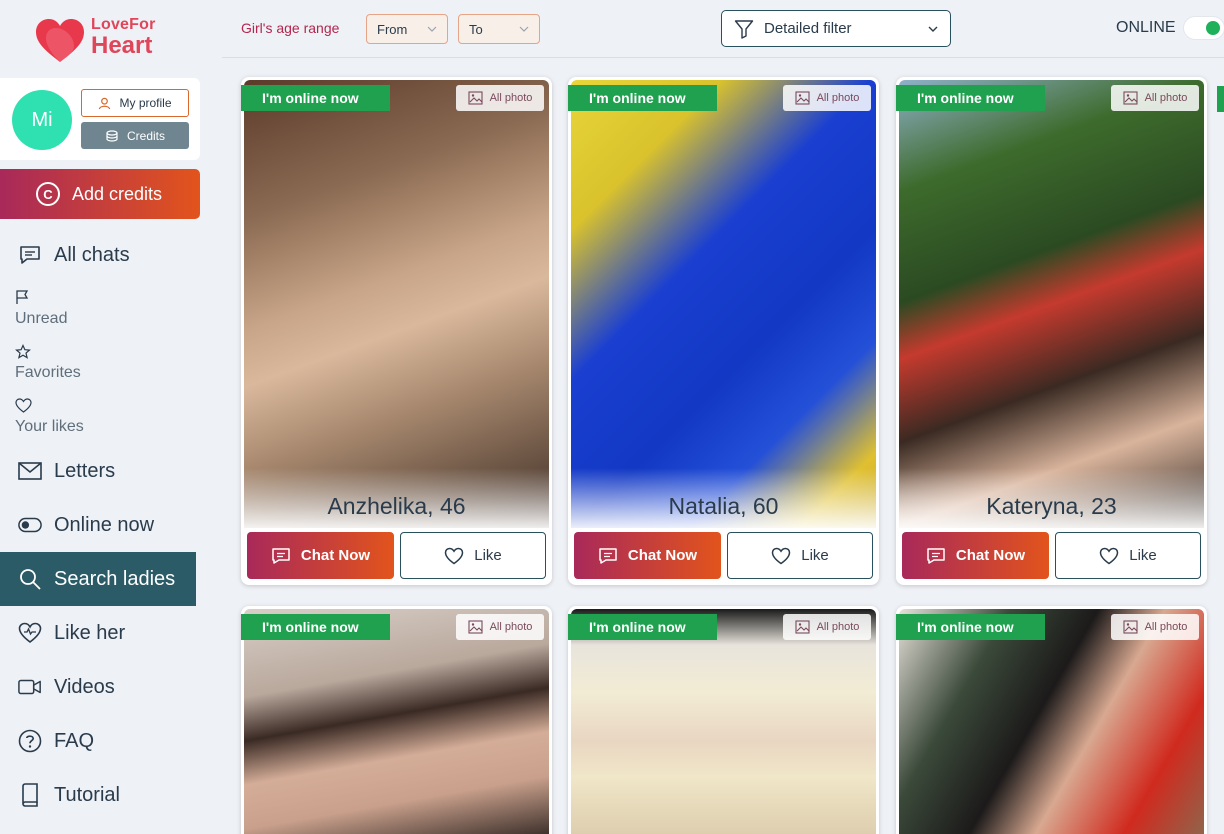 The height and width of the screenshot is (834, 1224). I want to click on flag-icon, so click(95, 300).